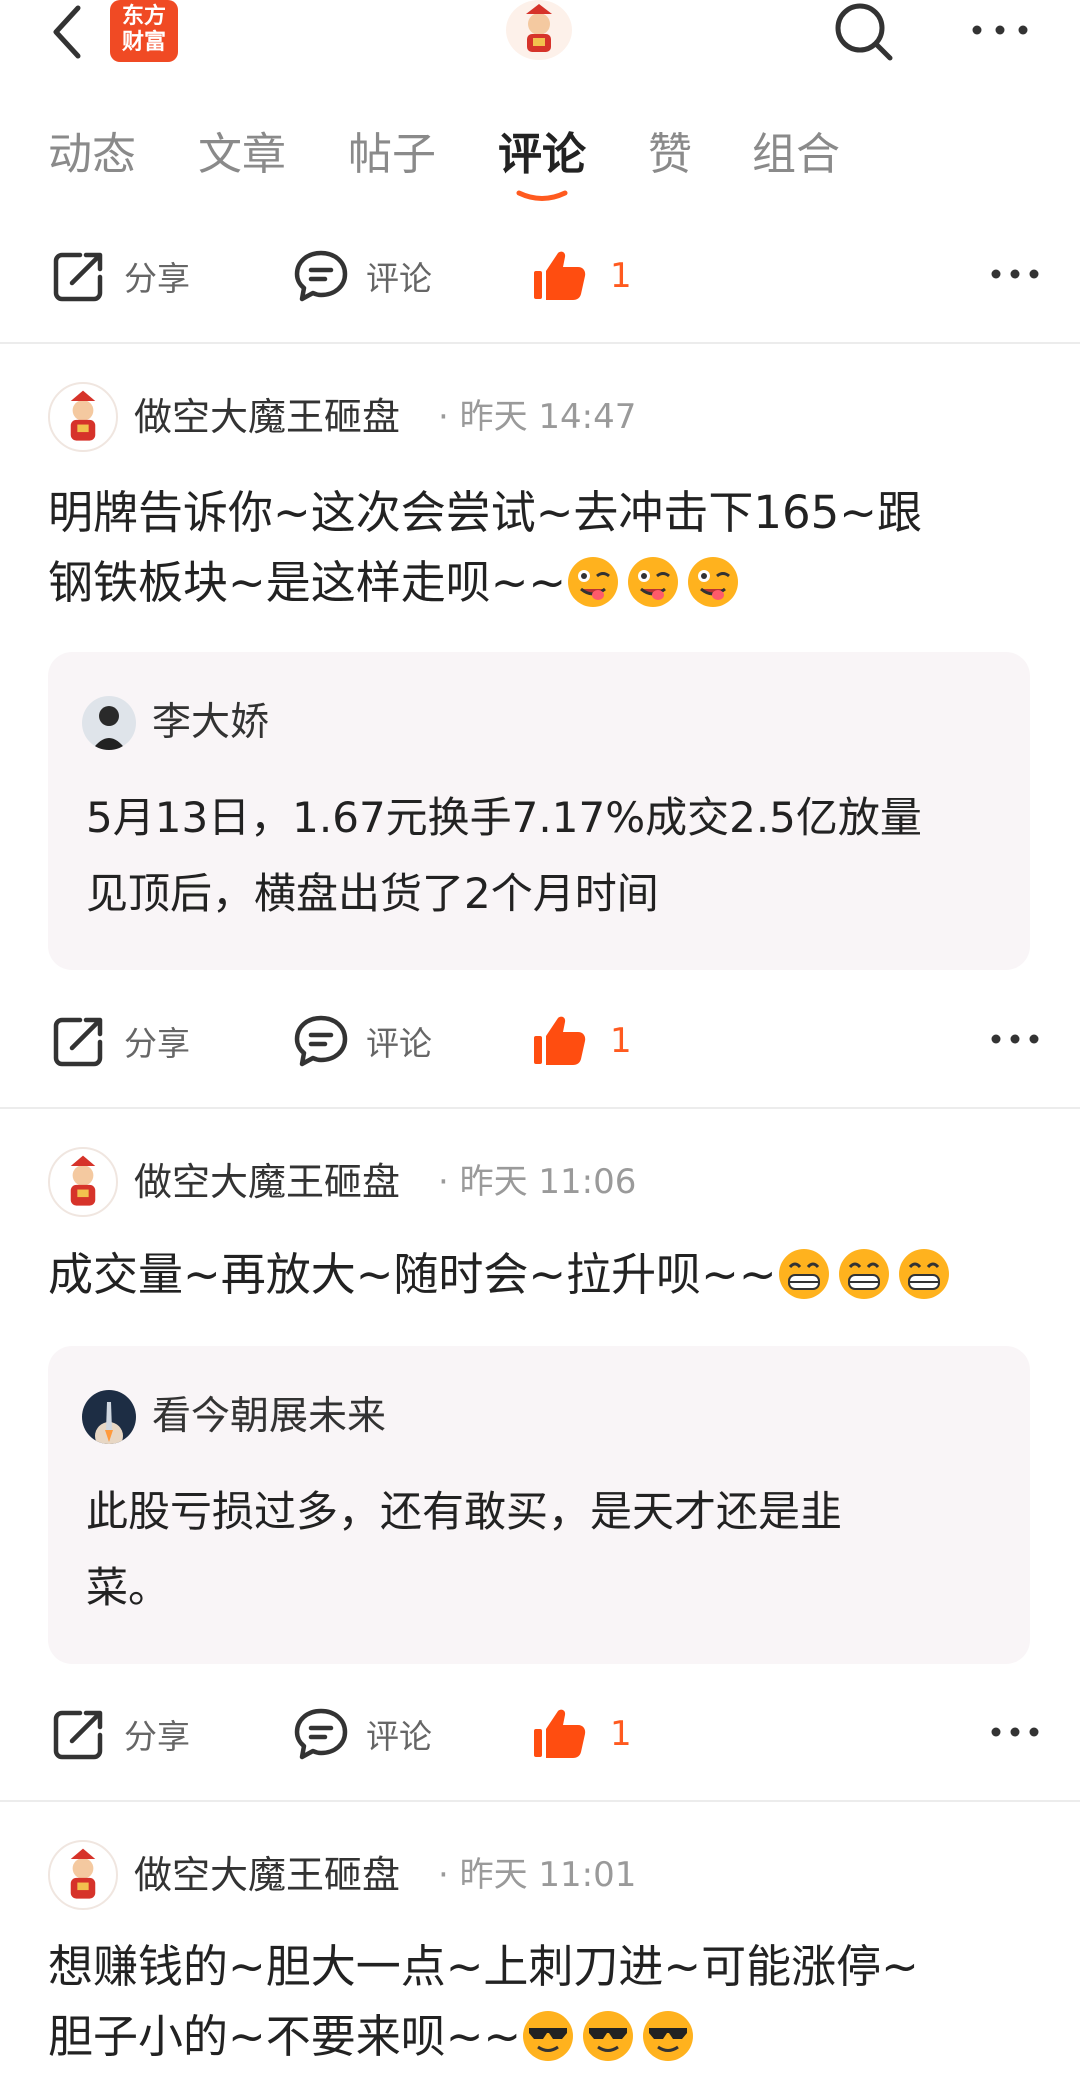 The height and width of the screenshot is (2080, 1080). What do you see at coordinates (464, 1511) in the screenshot?
I see `quoted-text-line: 此股亏损过多，还有敢买，是天才还是韭` at bounding box center [464, 1511].